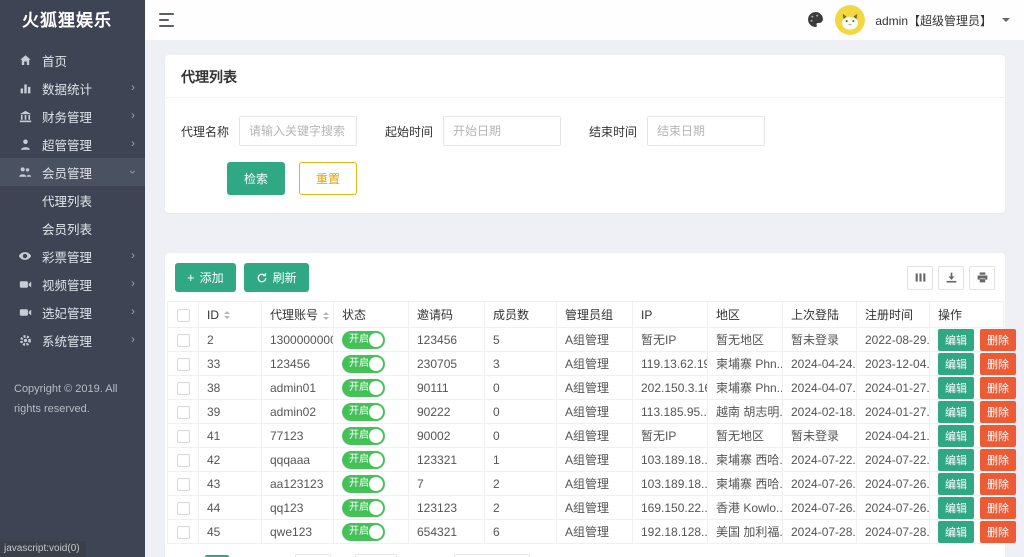  I want to click on column-header: ID, so click(230, 314).